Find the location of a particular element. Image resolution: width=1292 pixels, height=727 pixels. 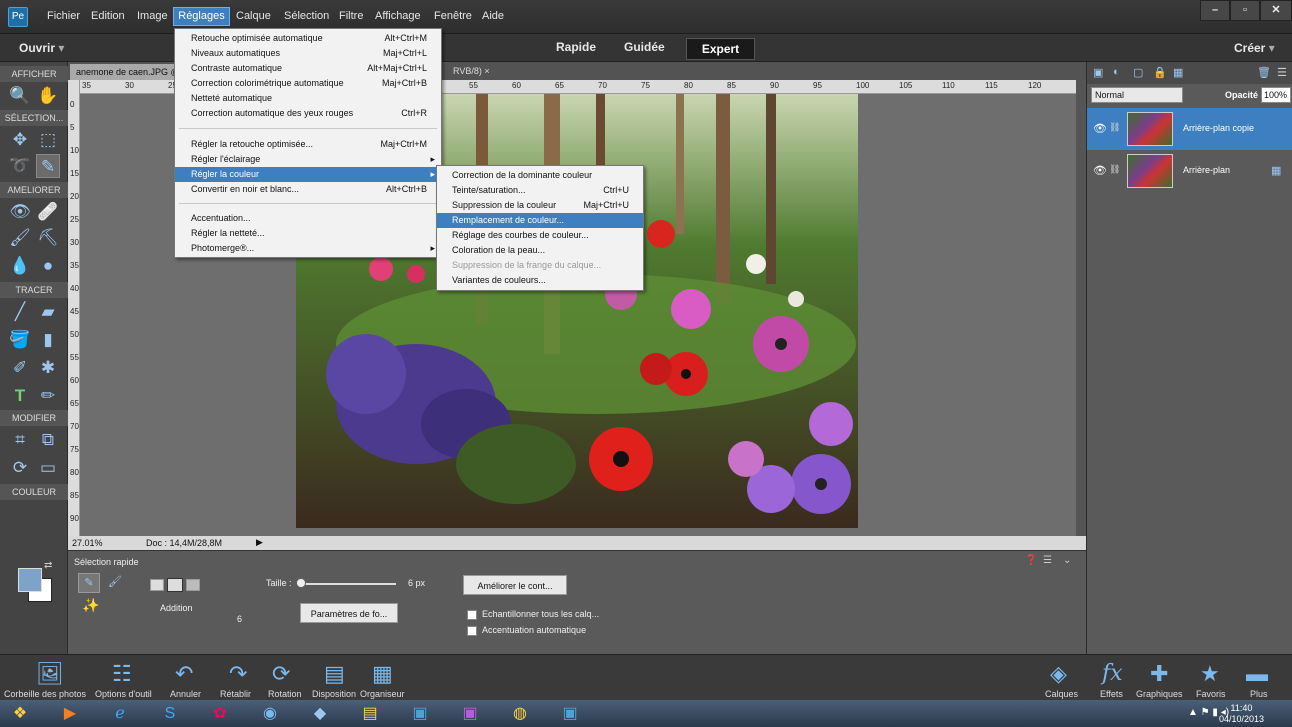

new-layer-icon: ▣ is located at coordinates (1098, 72).